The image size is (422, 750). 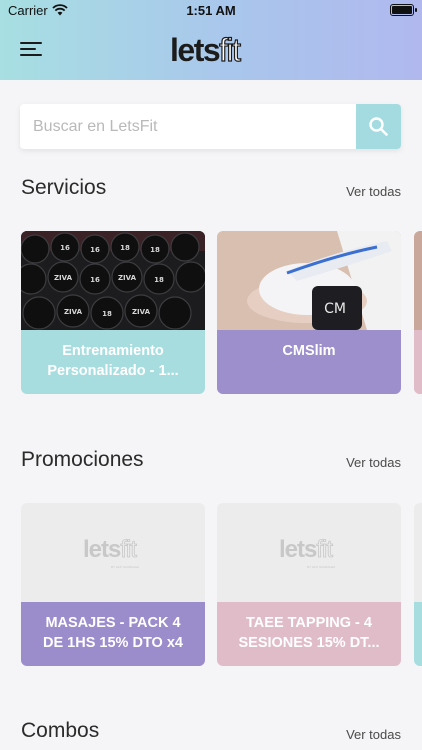 I want to click on search-icon, so click(x=378, y=126).